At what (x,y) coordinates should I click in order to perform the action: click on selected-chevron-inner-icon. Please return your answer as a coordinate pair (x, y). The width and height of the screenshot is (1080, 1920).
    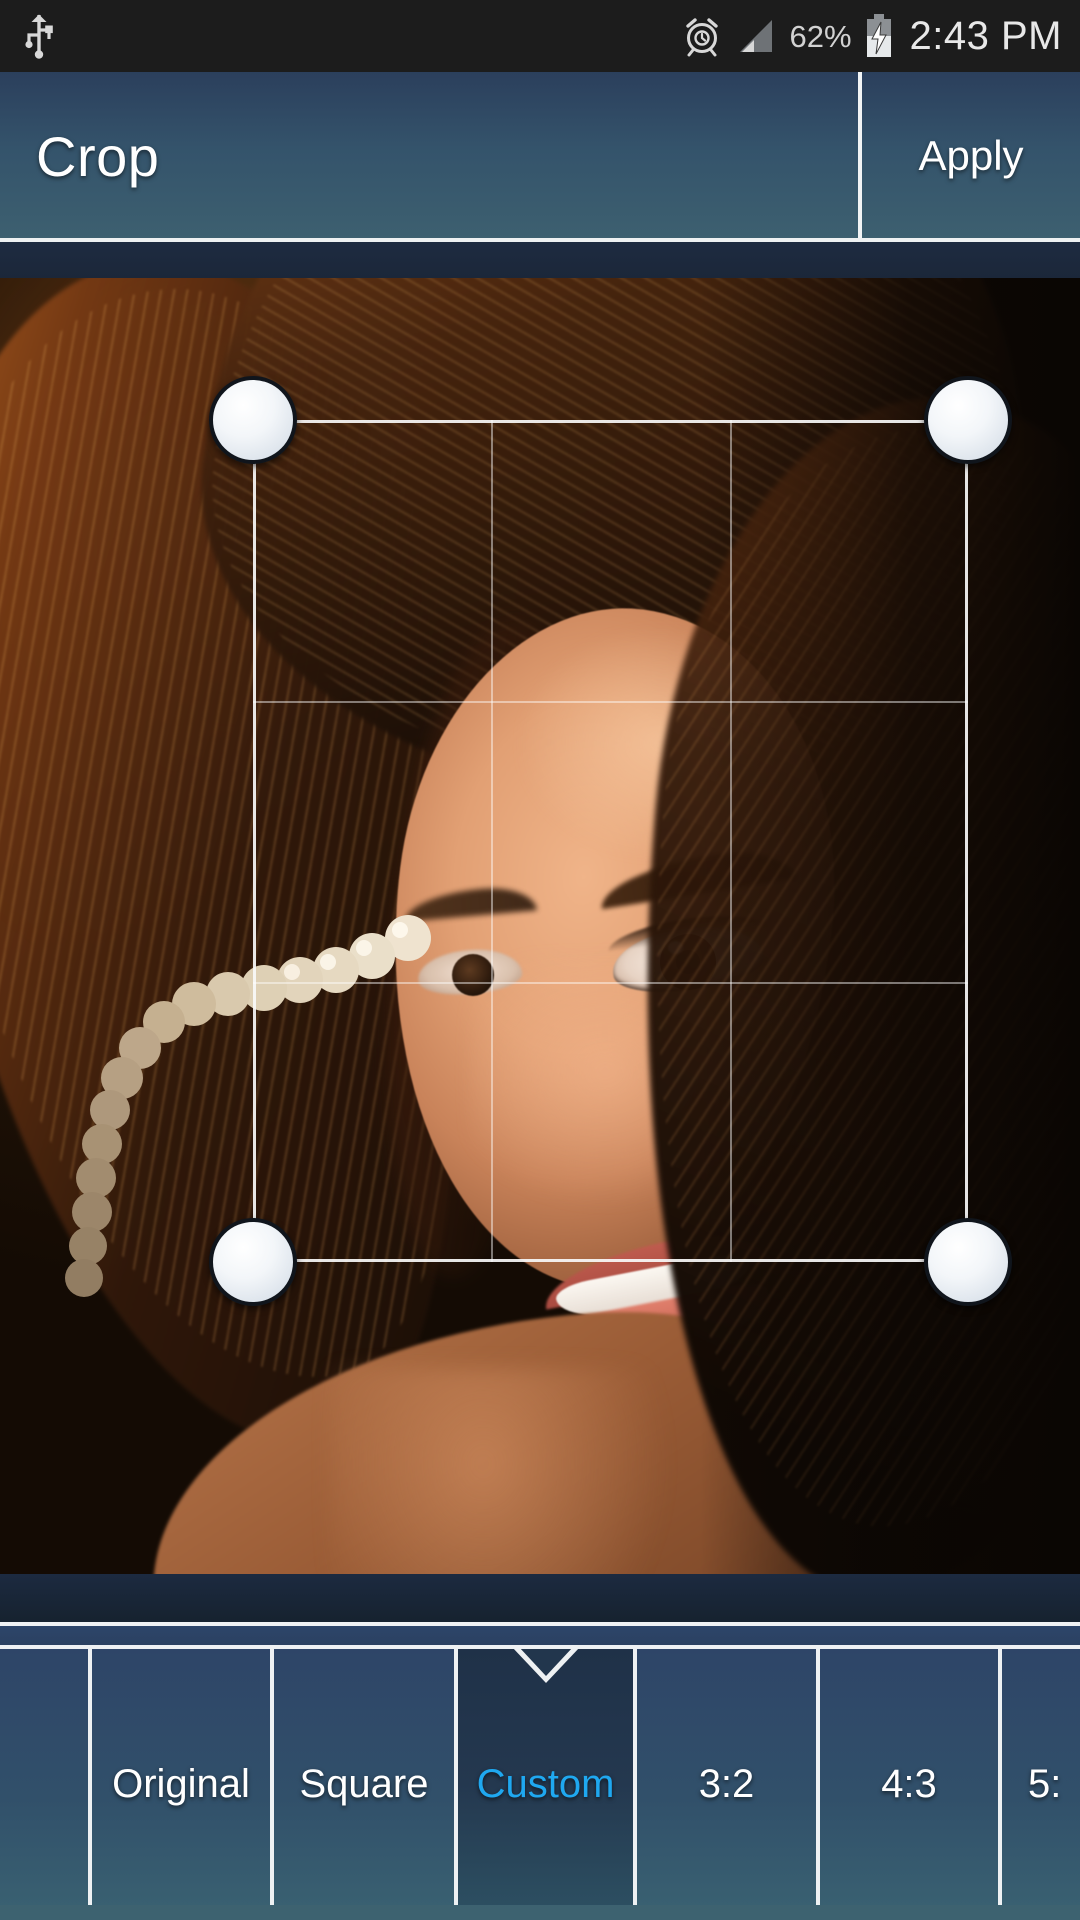
    Looking at the image, I should click on (545, 1662).